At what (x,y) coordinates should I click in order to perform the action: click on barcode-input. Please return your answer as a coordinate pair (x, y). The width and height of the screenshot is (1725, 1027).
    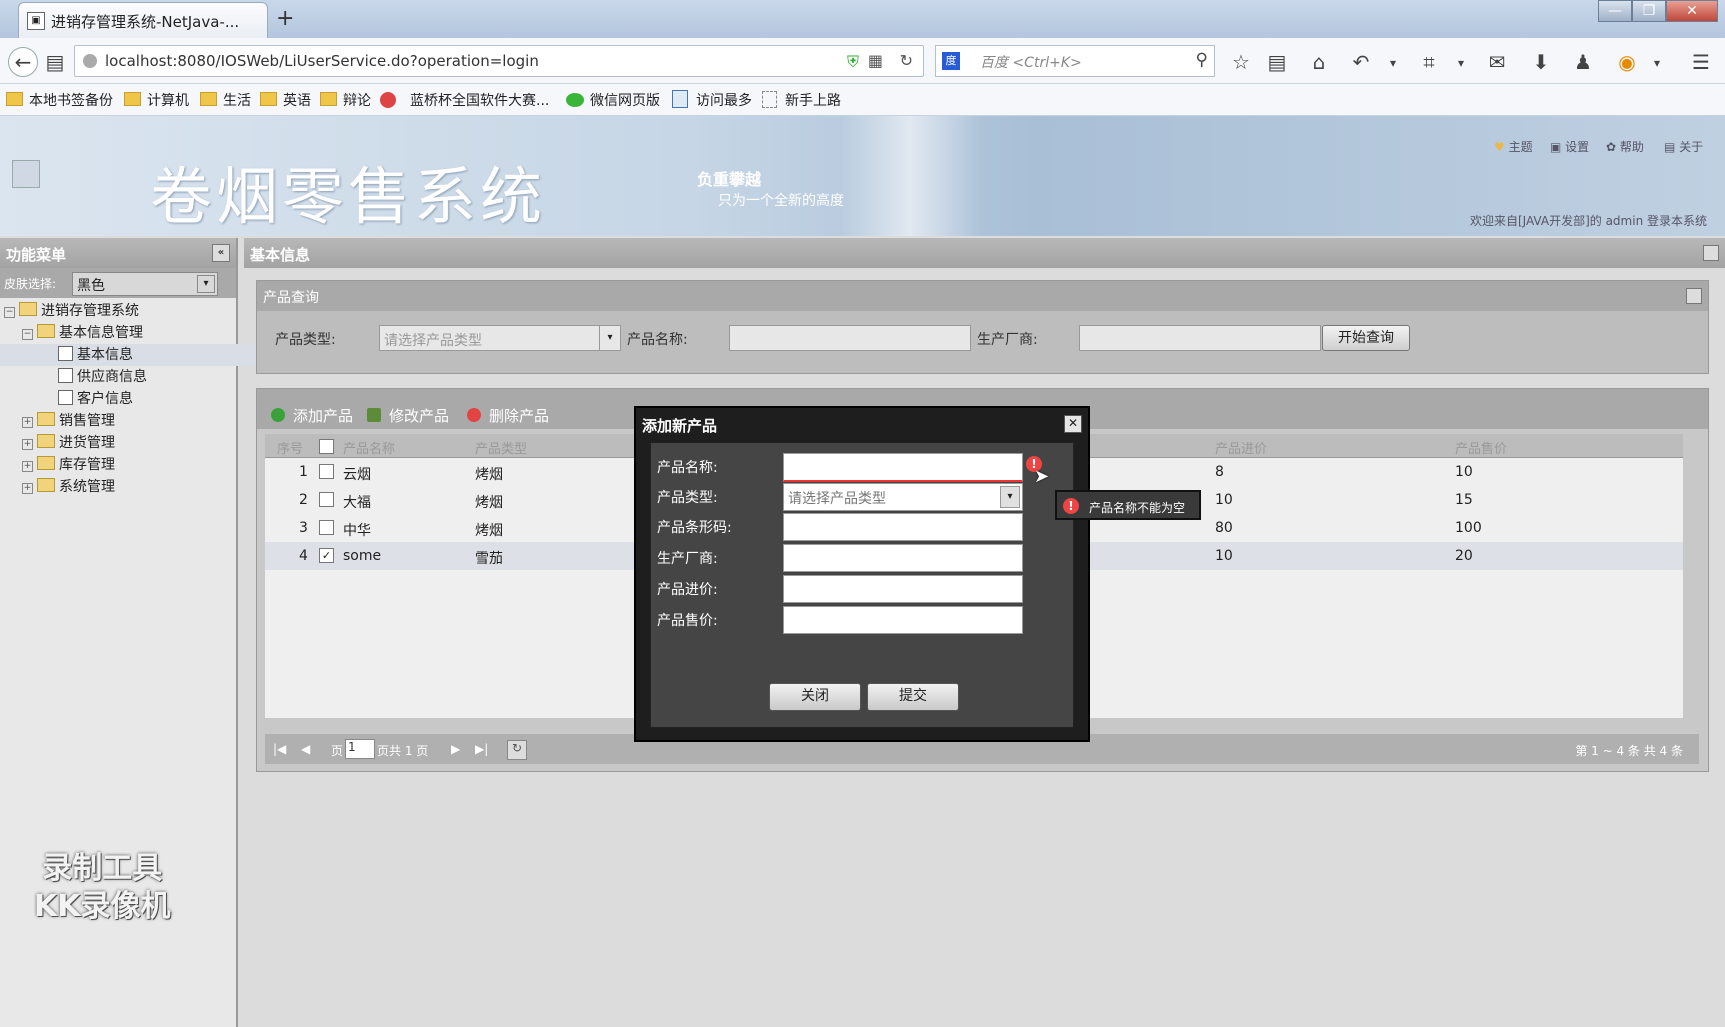
    Looking at the image, I should click on (903, 527).